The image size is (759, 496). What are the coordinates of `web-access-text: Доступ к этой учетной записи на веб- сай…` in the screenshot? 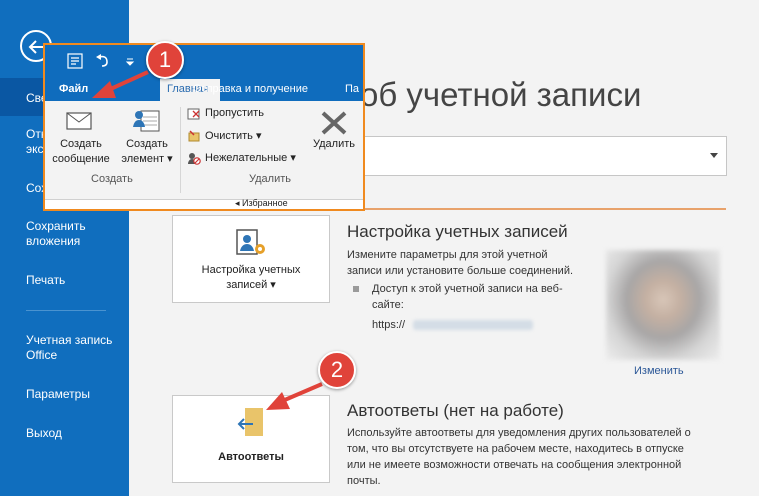 It's located at (467, 297).